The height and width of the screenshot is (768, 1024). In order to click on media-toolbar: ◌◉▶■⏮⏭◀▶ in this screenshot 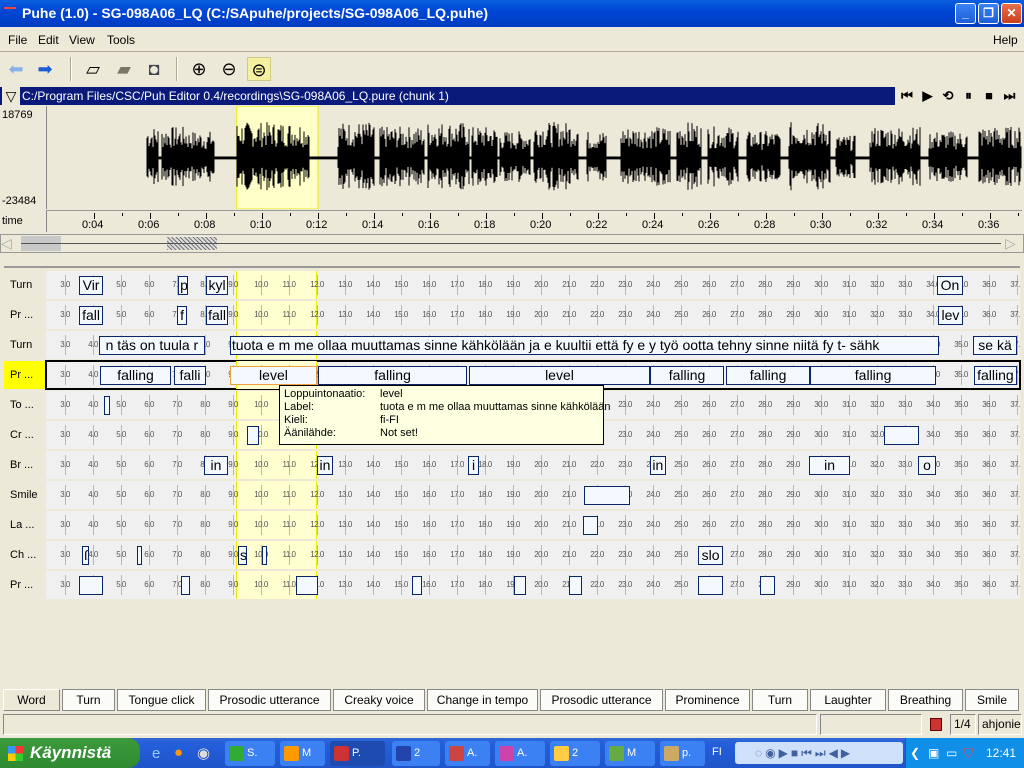, I will do `click(819, 753)`.